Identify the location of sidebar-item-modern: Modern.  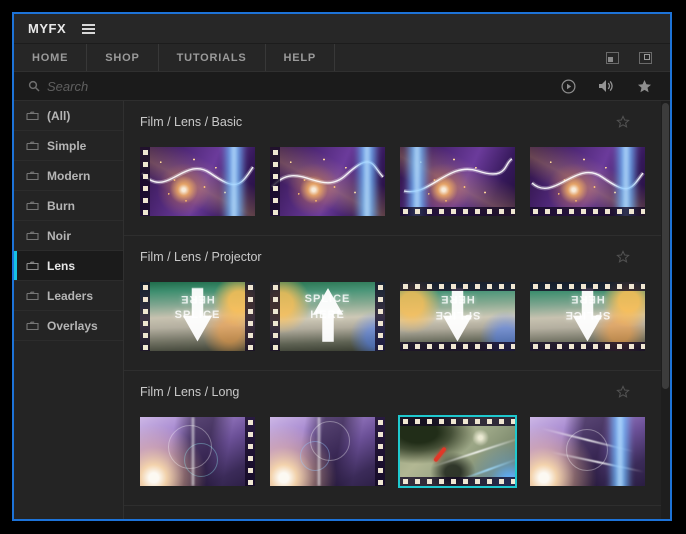
(68, 176).